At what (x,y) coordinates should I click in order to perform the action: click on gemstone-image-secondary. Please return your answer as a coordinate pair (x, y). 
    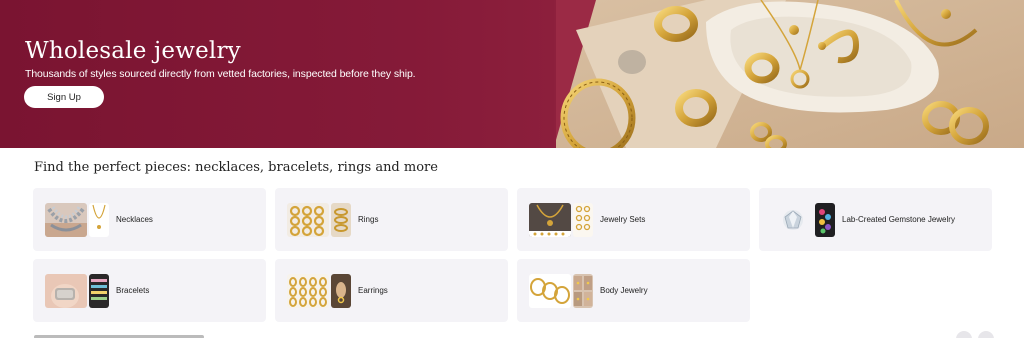
    Looking at the image, I should click on (825, 219).